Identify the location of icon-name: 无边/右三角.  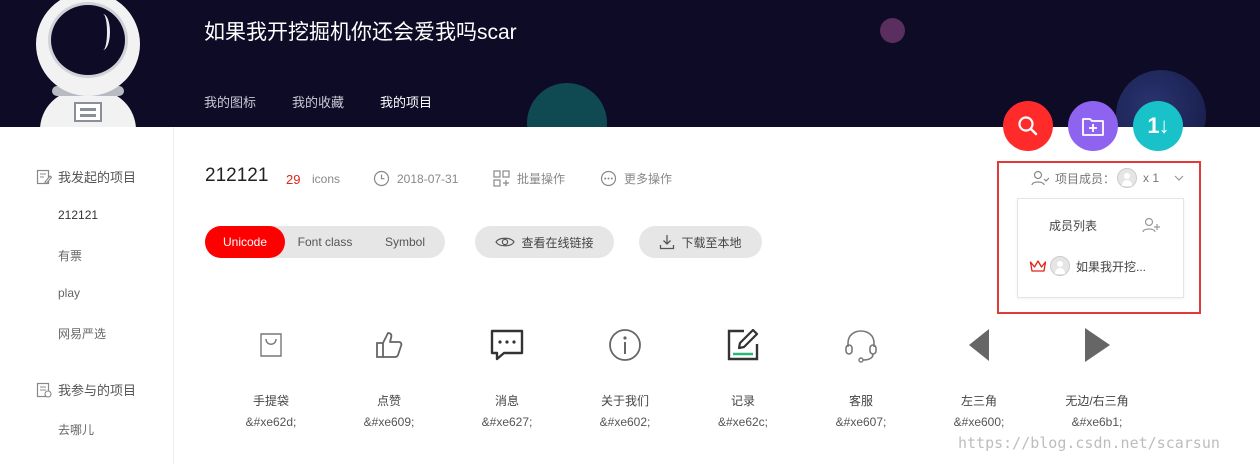
(1097, 401).